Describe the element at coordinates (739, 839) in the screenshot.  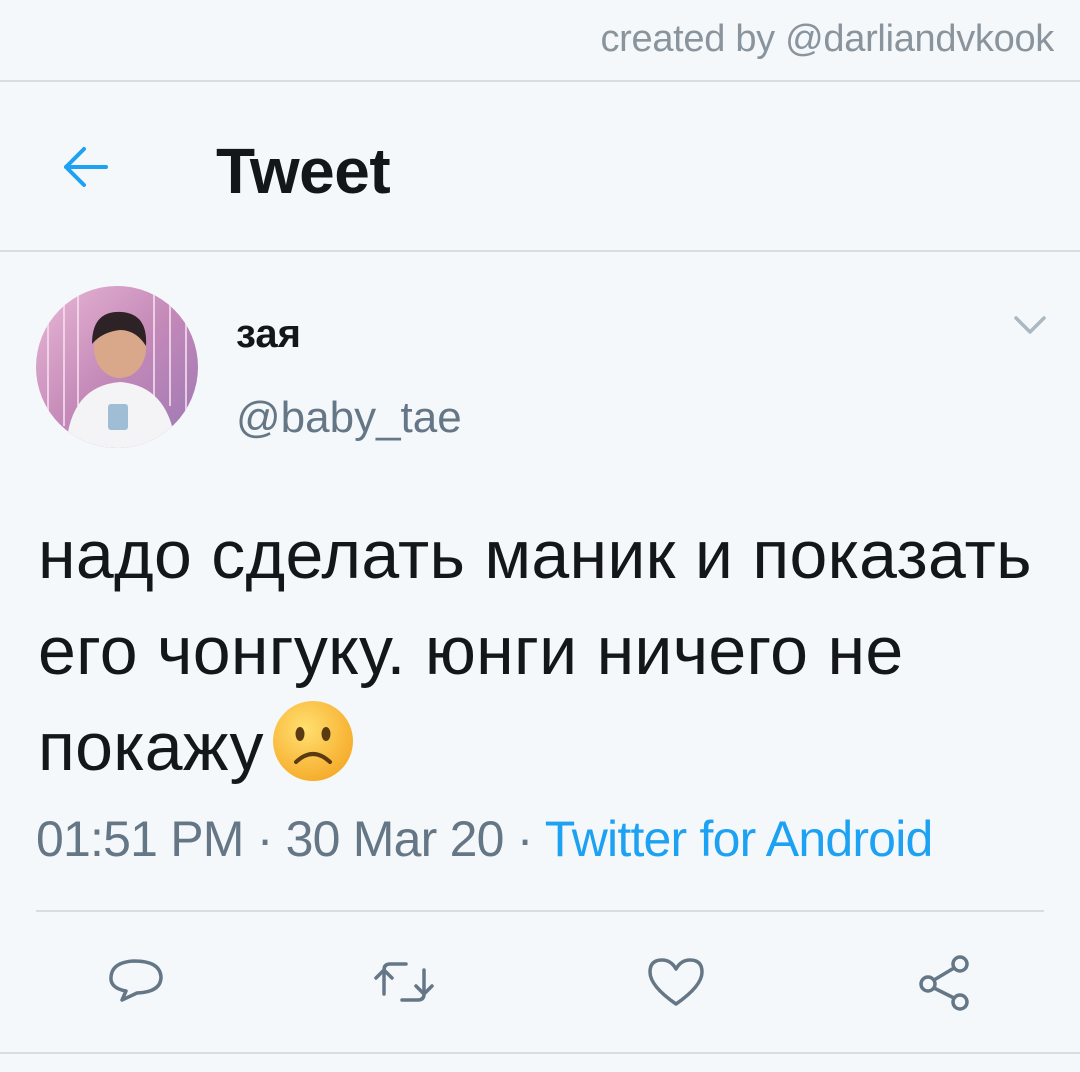
I see `tweet-source-link: Twitter for Android` at that location.